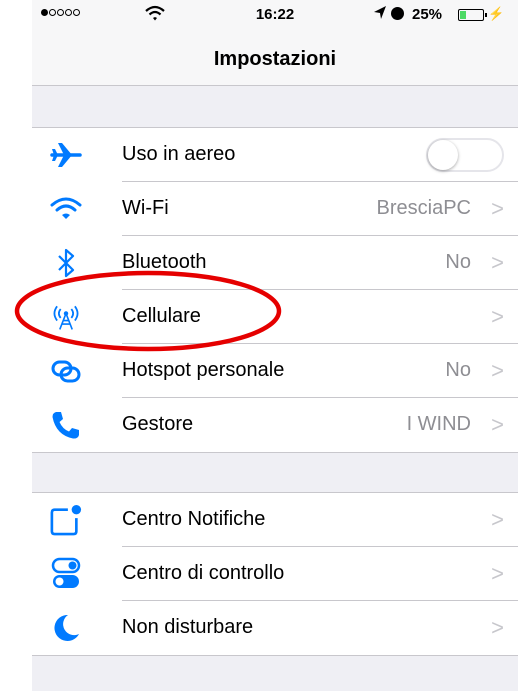 The image size is (518, 691). I want to click on settings-row-label: Hotspot personale, so click(203, 370).